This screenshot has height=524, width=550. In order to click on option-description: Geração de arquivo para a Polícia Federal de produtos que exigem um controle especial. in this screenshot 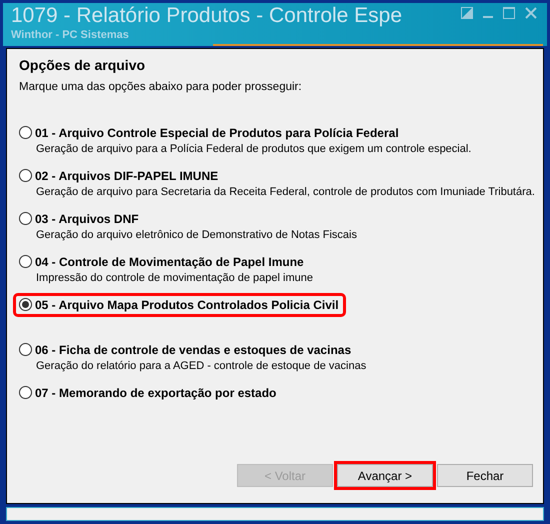, I will do `click(254, 149)`.